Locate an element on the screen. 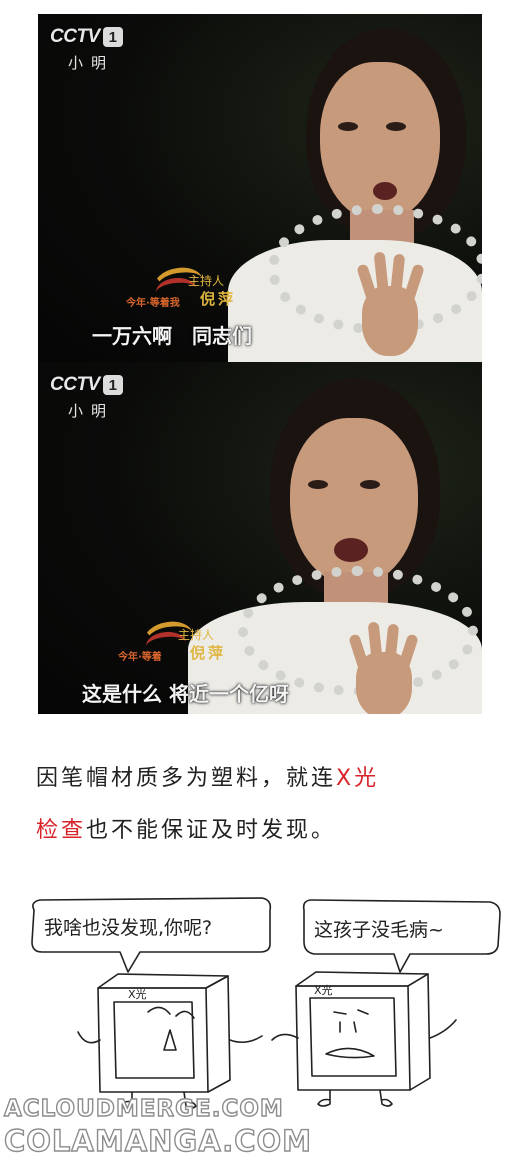 Image resolution: width=520 pixels, height=1164 pixels. caption-text: 因笔帽材质多为塑料，就连 is located at coordinates (186, 778).